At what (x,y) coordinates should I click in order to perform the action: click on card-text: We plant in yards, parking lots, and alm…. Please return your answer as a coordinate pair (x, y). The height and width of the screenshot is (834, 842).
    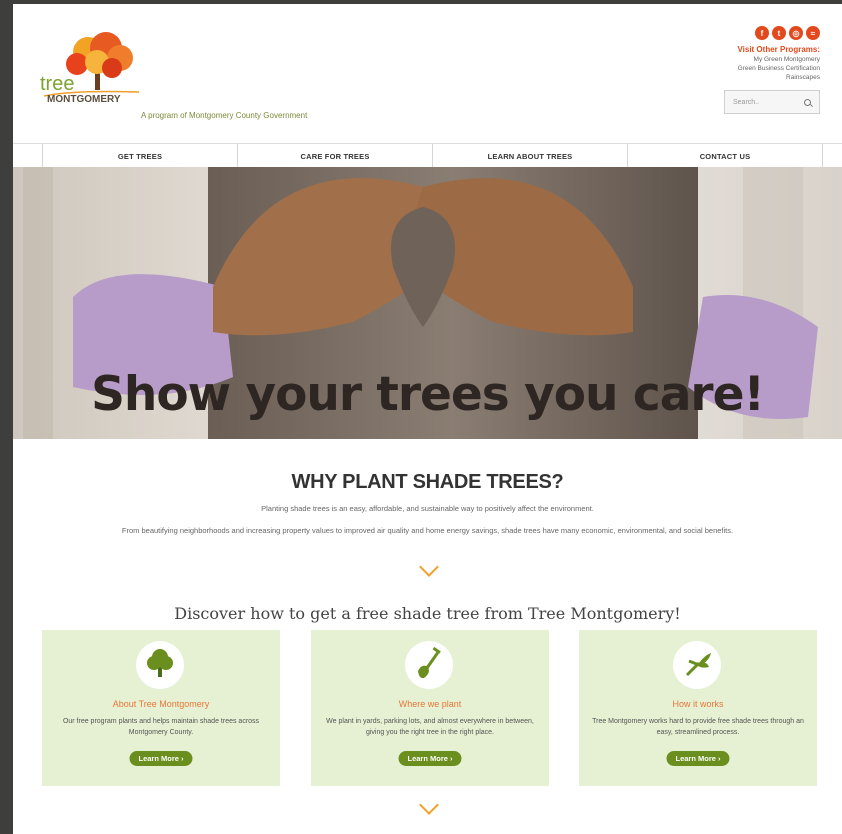
    Looking at the image, I should click on (430, 727).